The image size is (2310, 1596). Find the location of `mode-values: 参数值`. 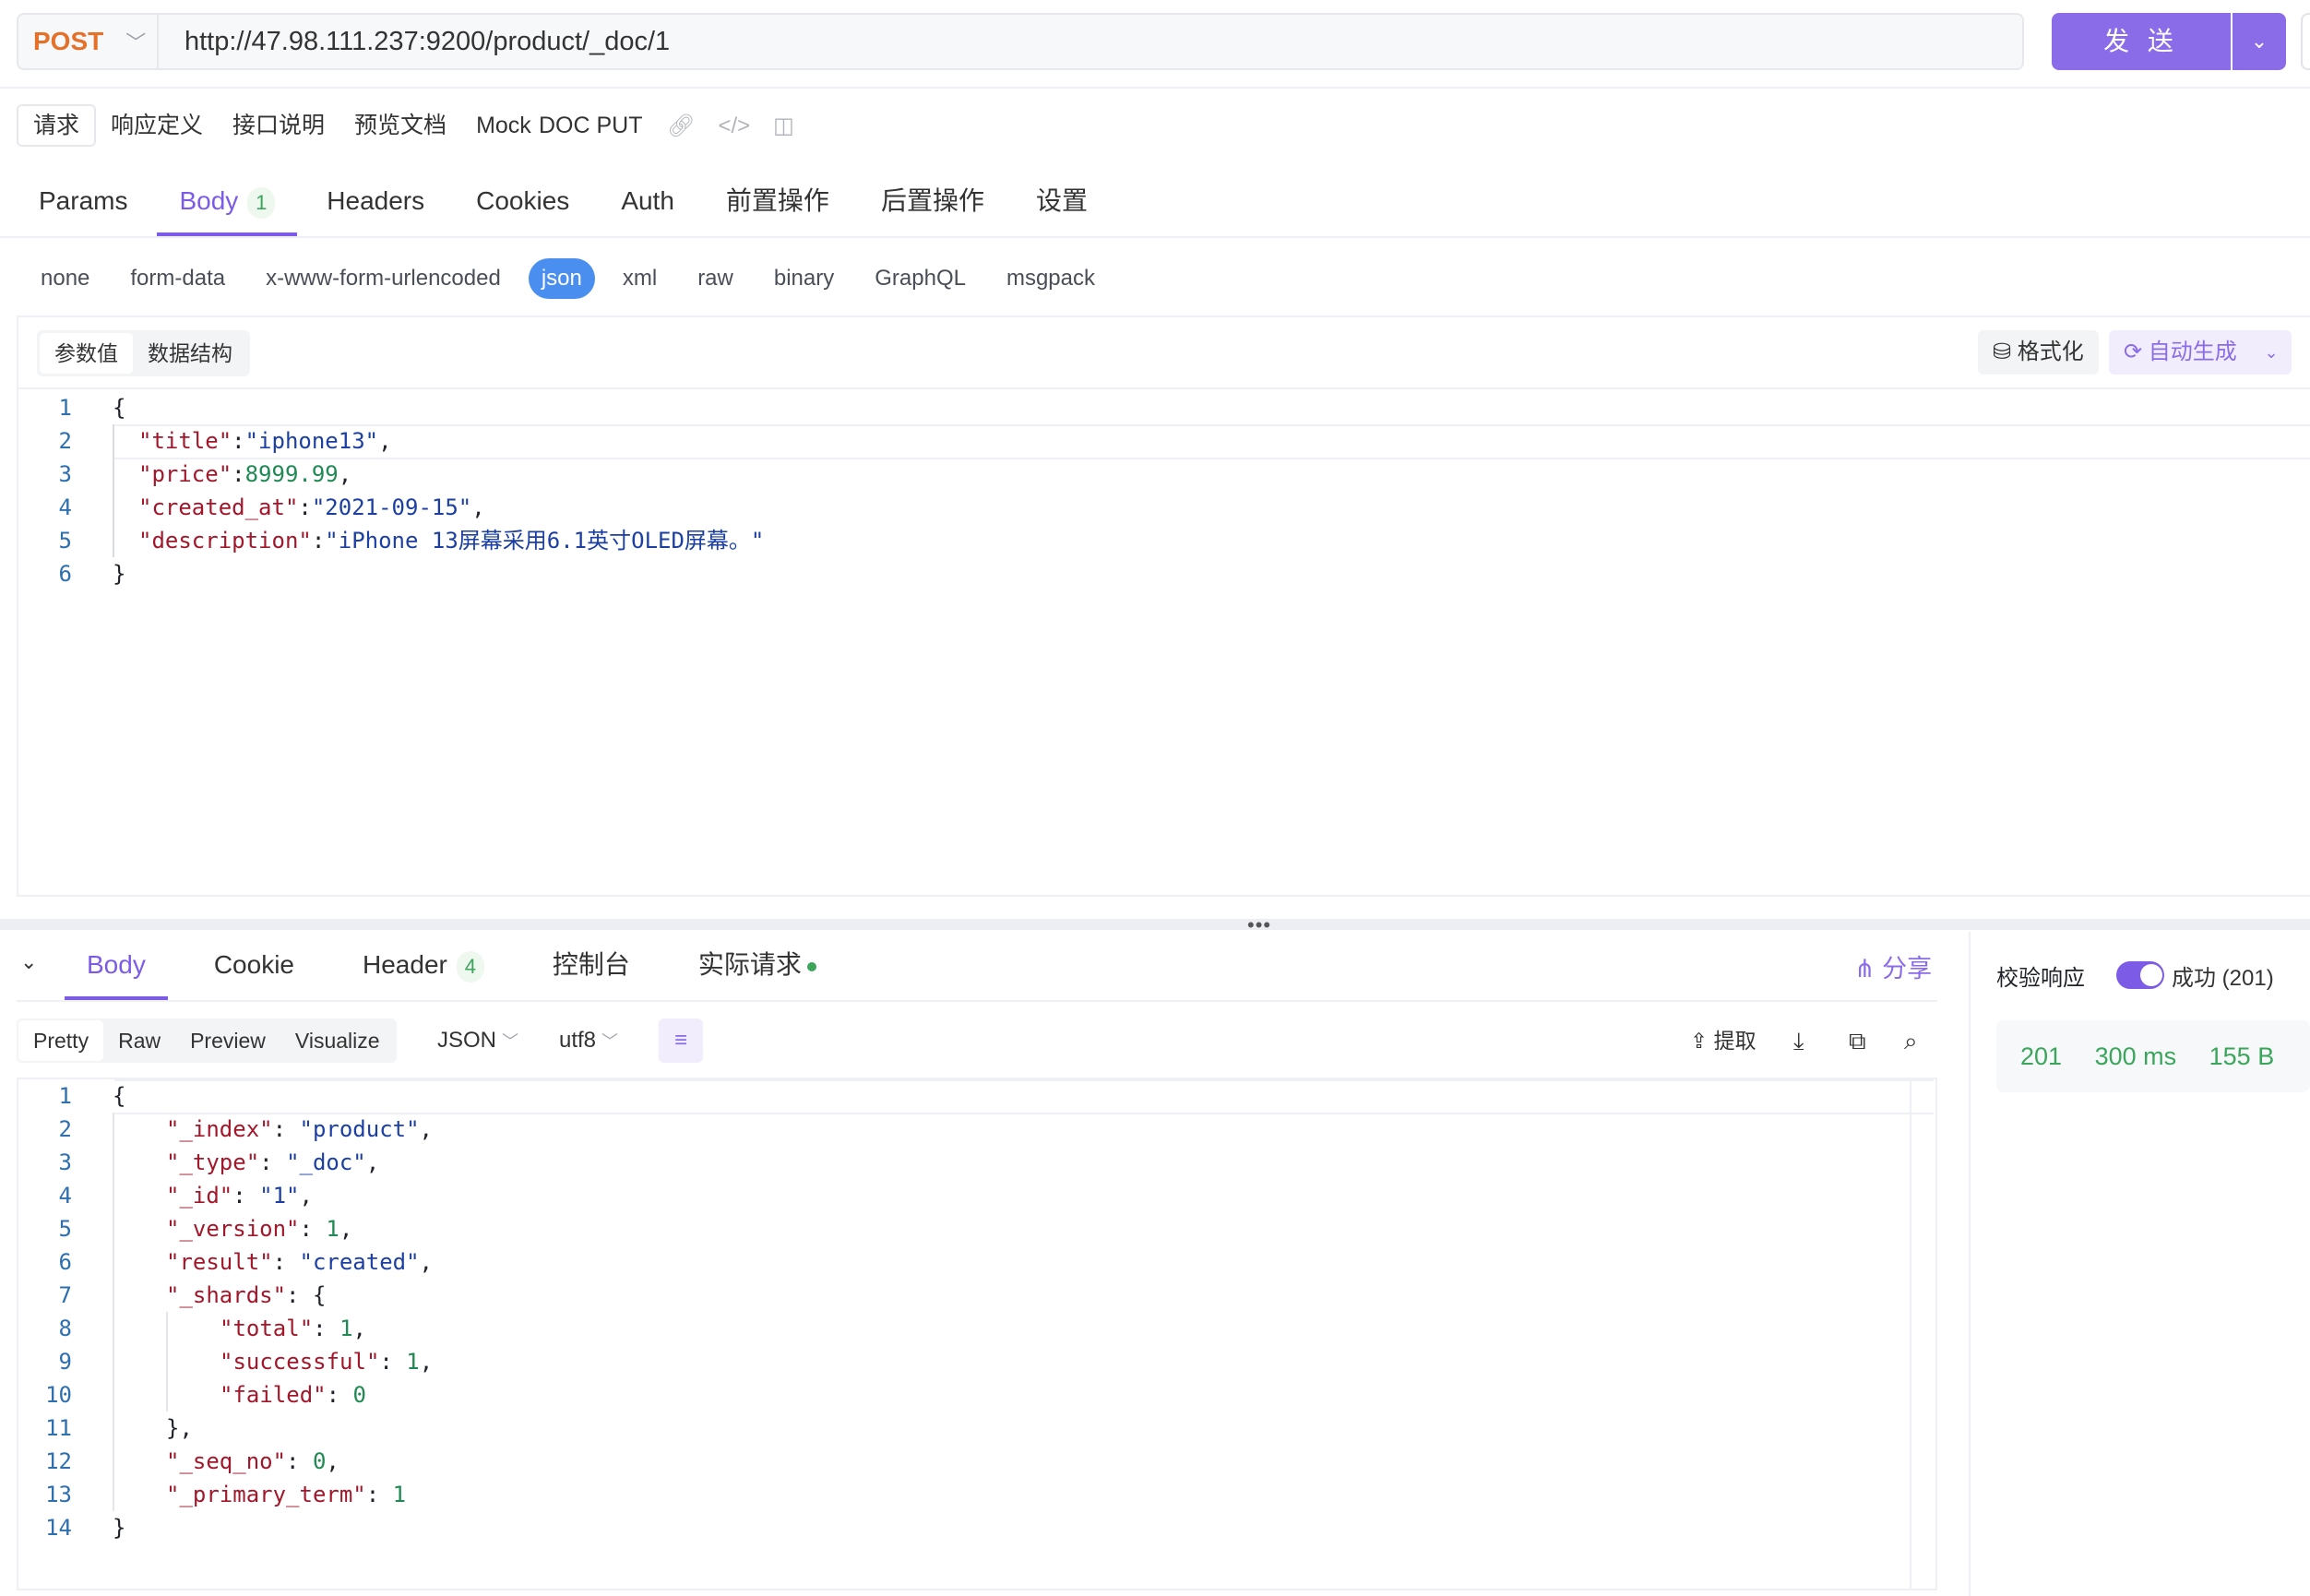

mode-values: 参数值 is located at coordinates (87, 353).